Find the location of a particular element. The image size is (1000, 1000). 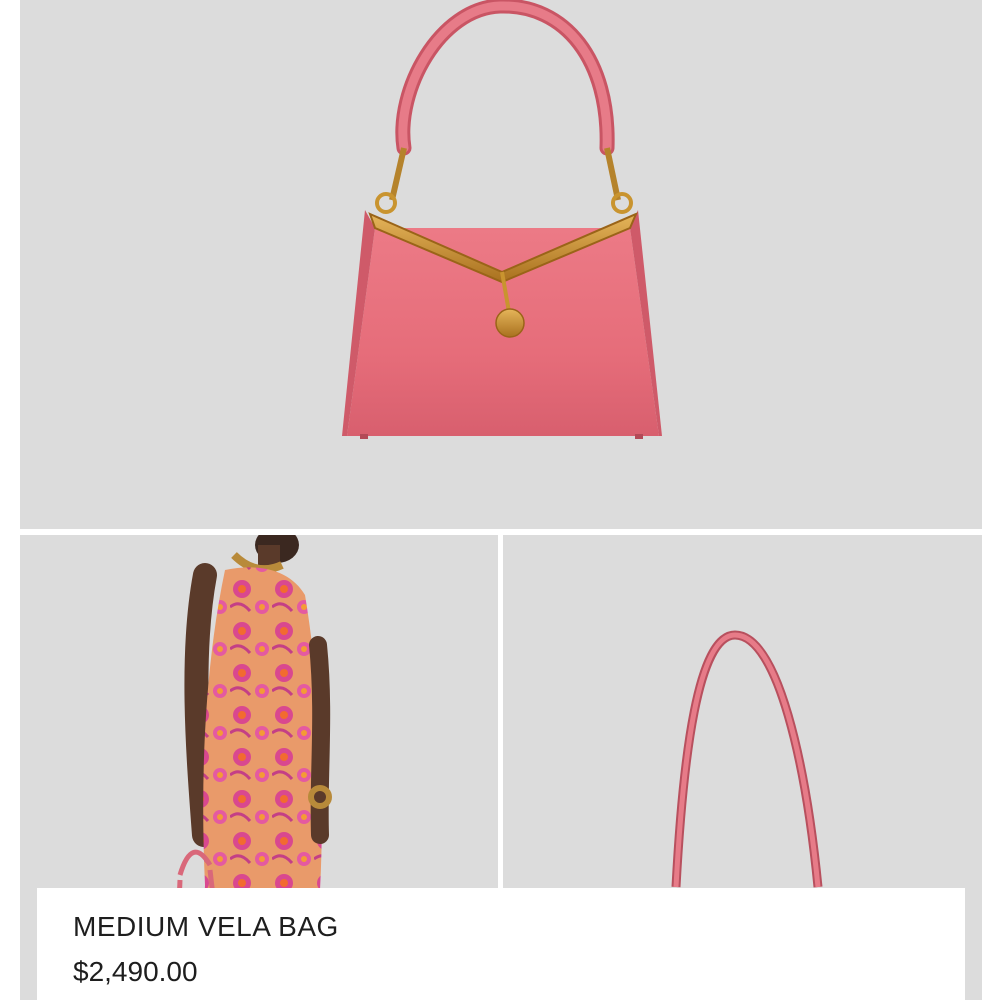

bag-illustration is located at coordinates (502, 219).